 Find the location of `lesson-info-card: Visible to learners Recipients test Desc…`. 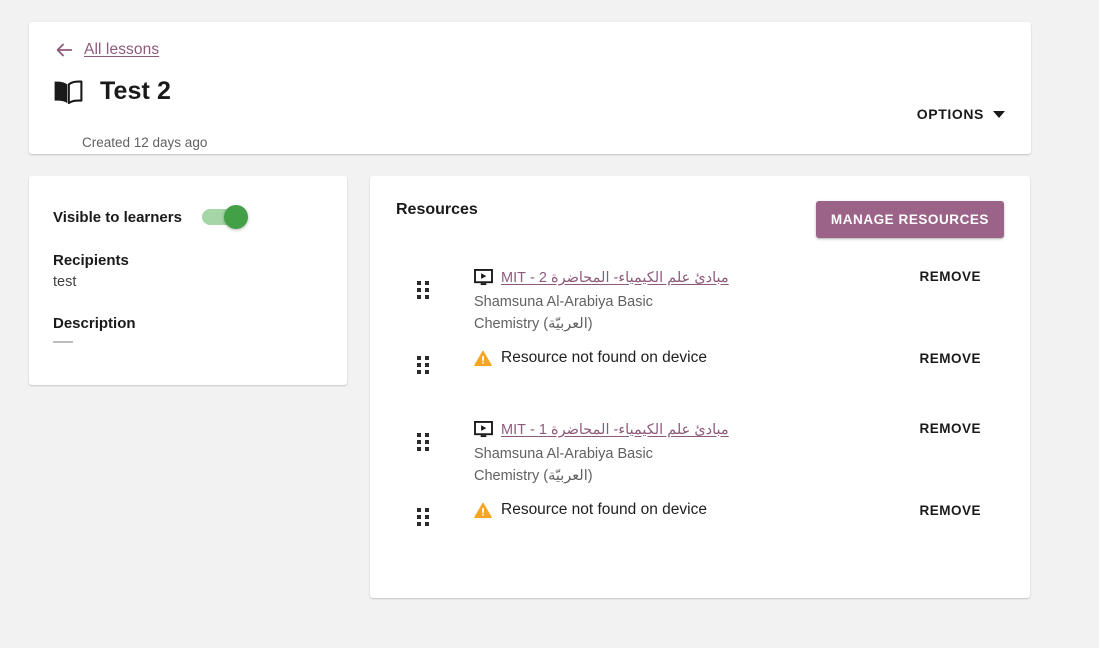

lesson-info-card: Visible to learners Recipients test Desc… is located at coordinates (188, 280).